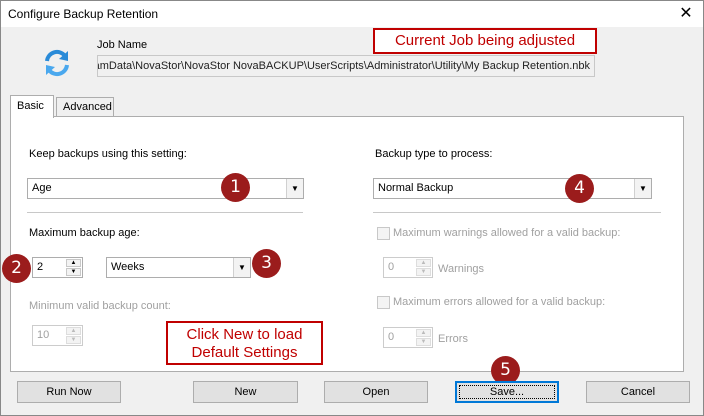 The image size is (704, 416). Describe the element at coordinates (69, 392) in the screenshot. I see `run-now-button: Run Now` at that location.